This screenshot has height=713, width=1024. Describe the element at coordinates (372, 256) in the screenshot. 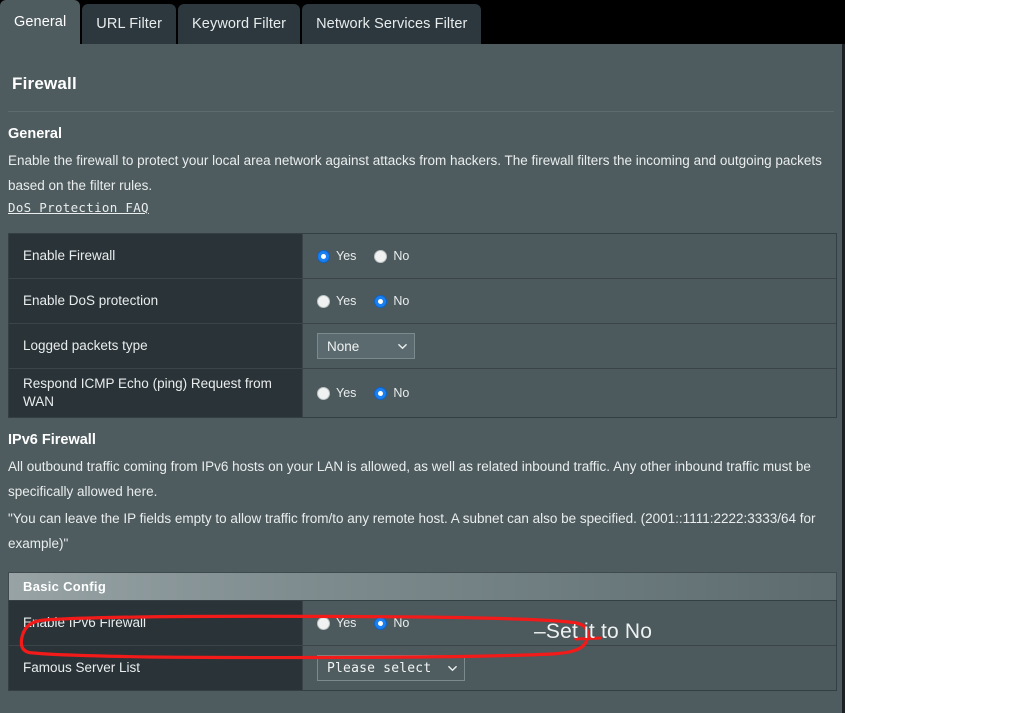

I see `enable-firewall-radio-group: Yes No` at that location.